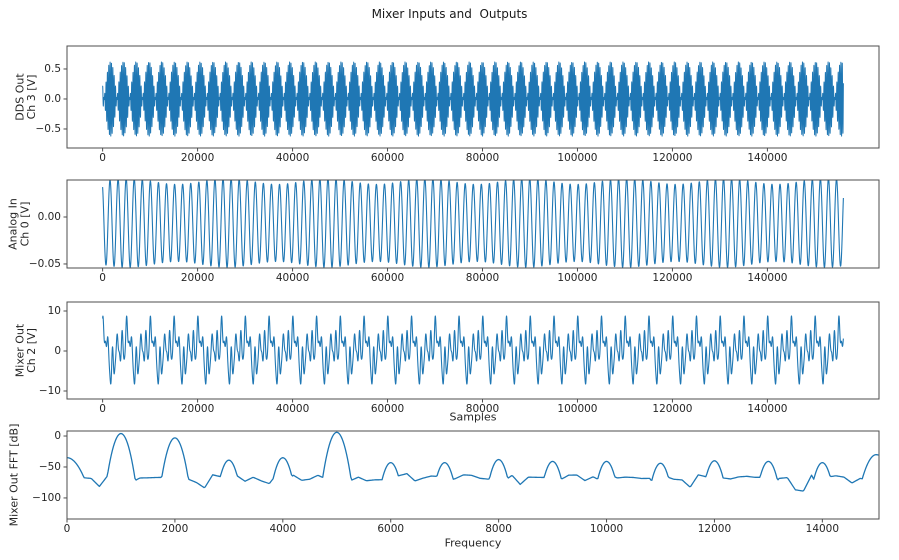 This screenshot has height=560, width=899. What do you see at coordinates (31, 97) in the screenshot?
I see `y-axis-label: Ch 3 [V]` at bounding box center [31, 97].